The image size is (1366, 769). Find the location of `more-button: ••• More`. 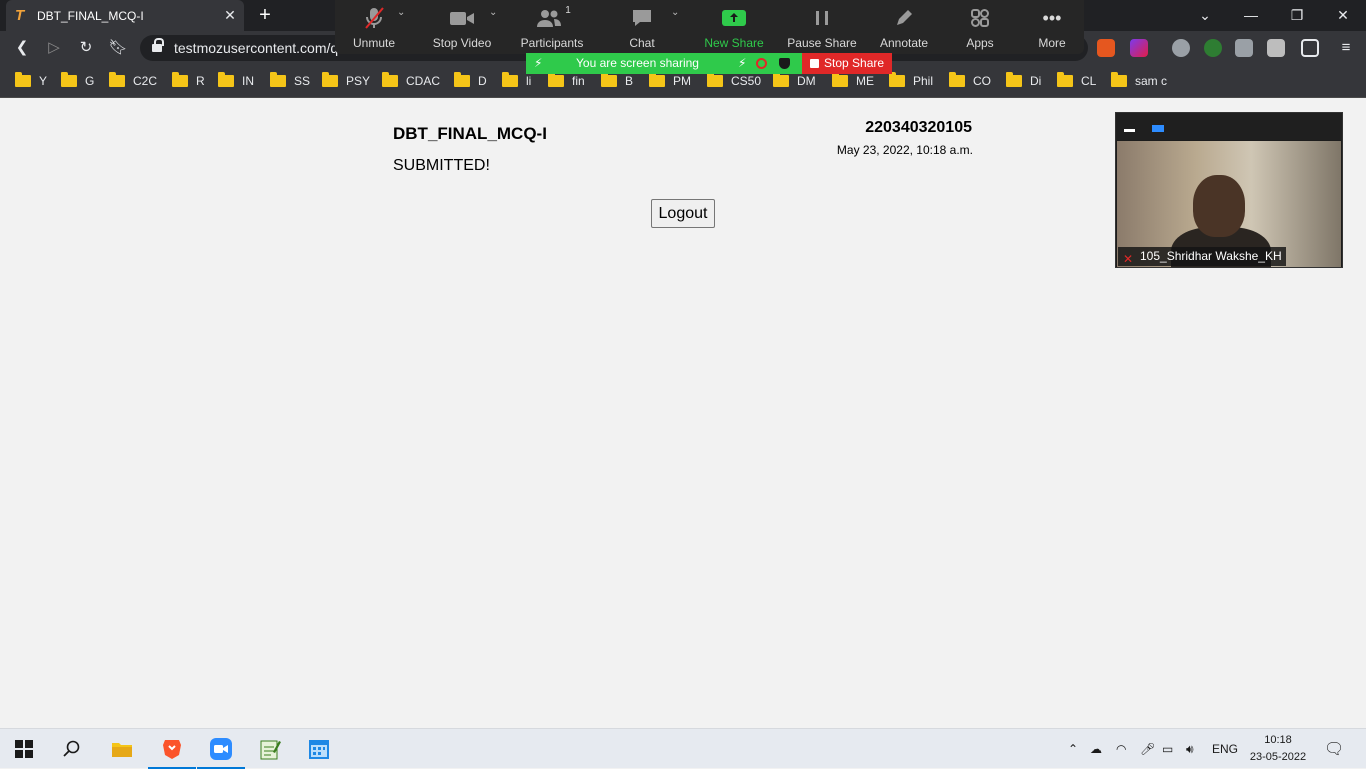

more-button: ••• More is located at coordinates (1052, 27).